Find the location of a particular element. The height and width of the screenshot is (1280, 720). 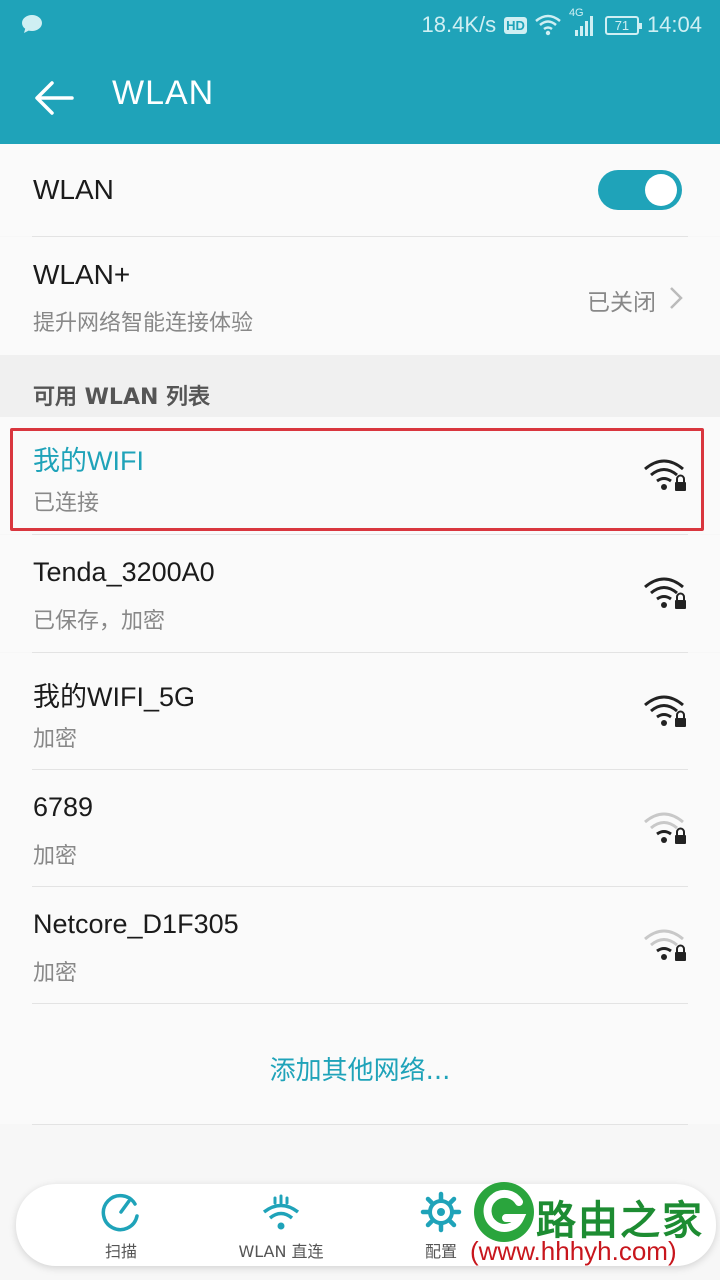

network-name: 6789 is located at coordinates (63, 807).